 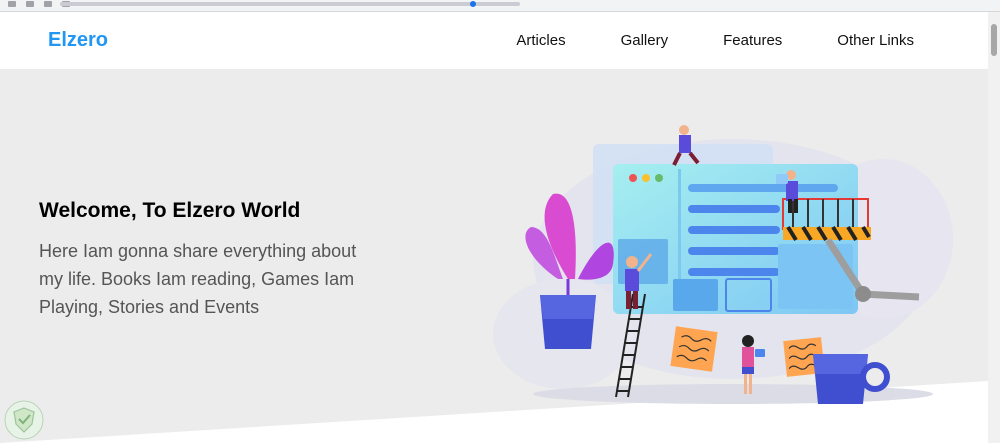 What do you see at coordinates (540, 40) in the screenshot?
I see `nav-link-articles: Articles` at bounding box center [540, 40].